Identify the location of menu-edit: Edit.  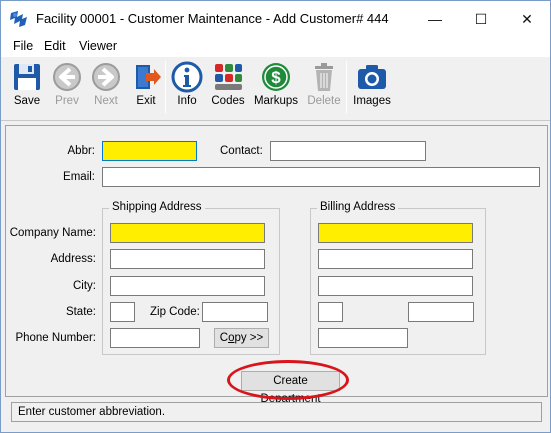
(55, 46).